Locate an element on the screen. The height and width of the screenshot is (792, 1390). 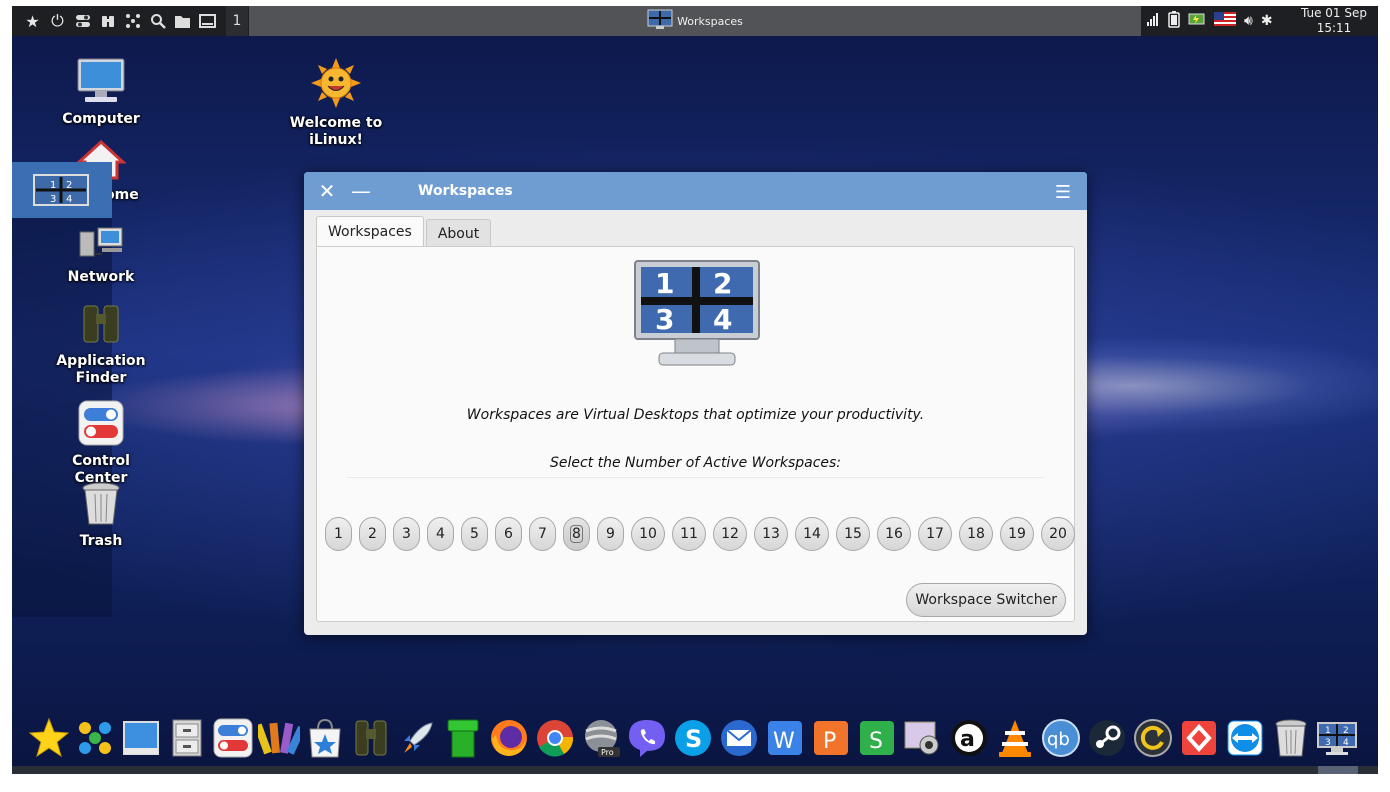
computer-icon is located at coordinates (101, 83).